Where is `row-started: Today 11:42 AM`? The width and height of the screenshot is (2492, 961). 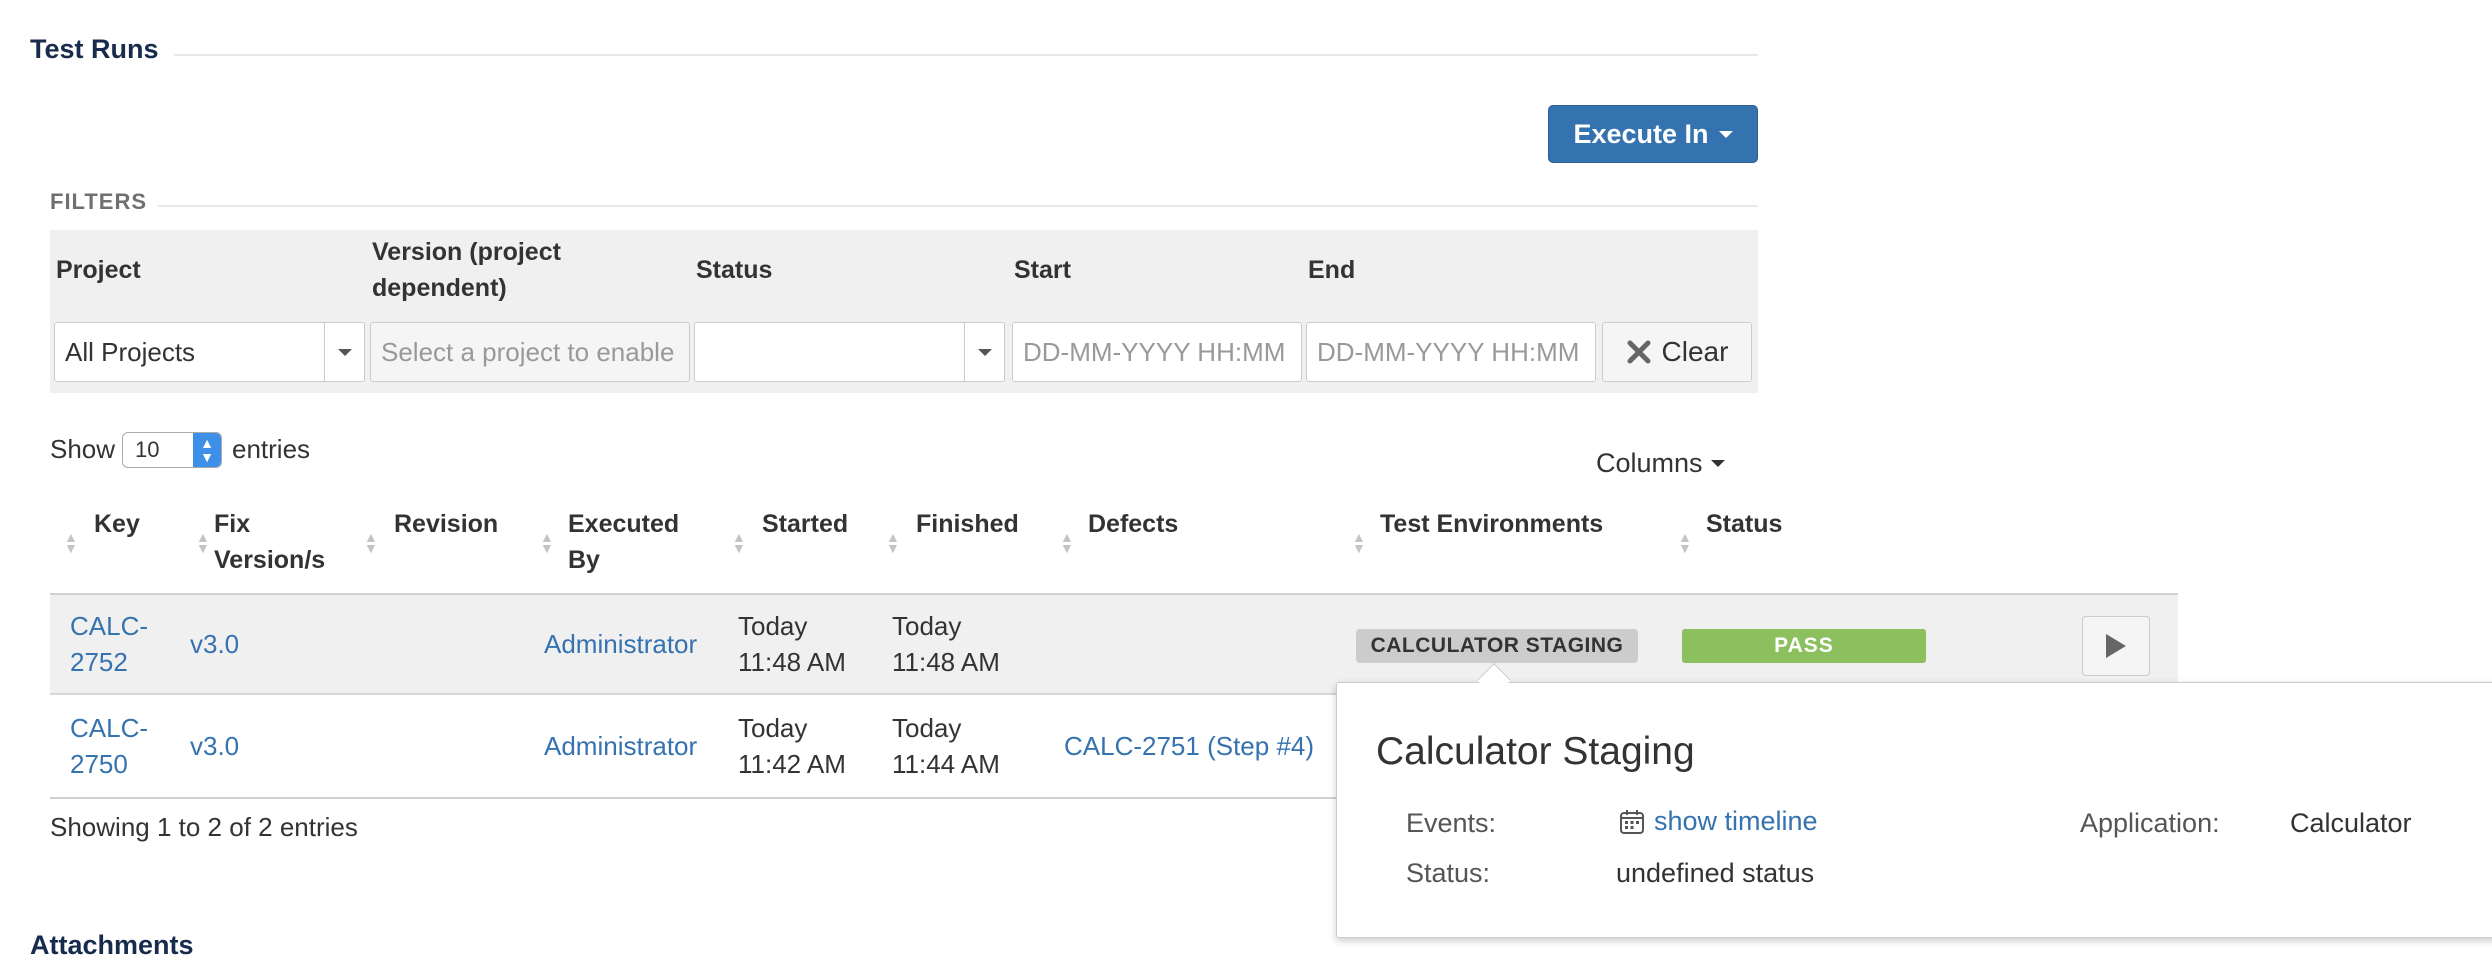 row-started: Today 11:42 AM is located at coordinates (792, 746).